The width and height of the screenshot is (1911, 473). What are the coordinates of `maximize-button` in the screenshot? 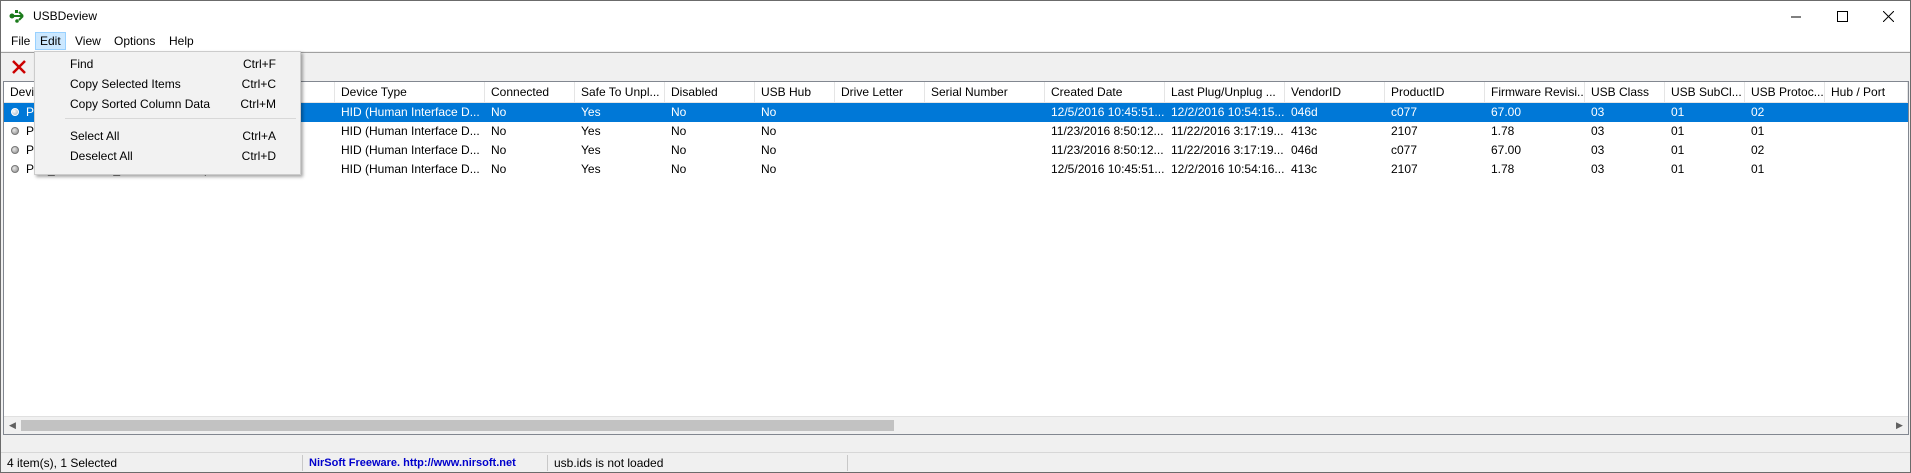 It's located at (1842, 16).